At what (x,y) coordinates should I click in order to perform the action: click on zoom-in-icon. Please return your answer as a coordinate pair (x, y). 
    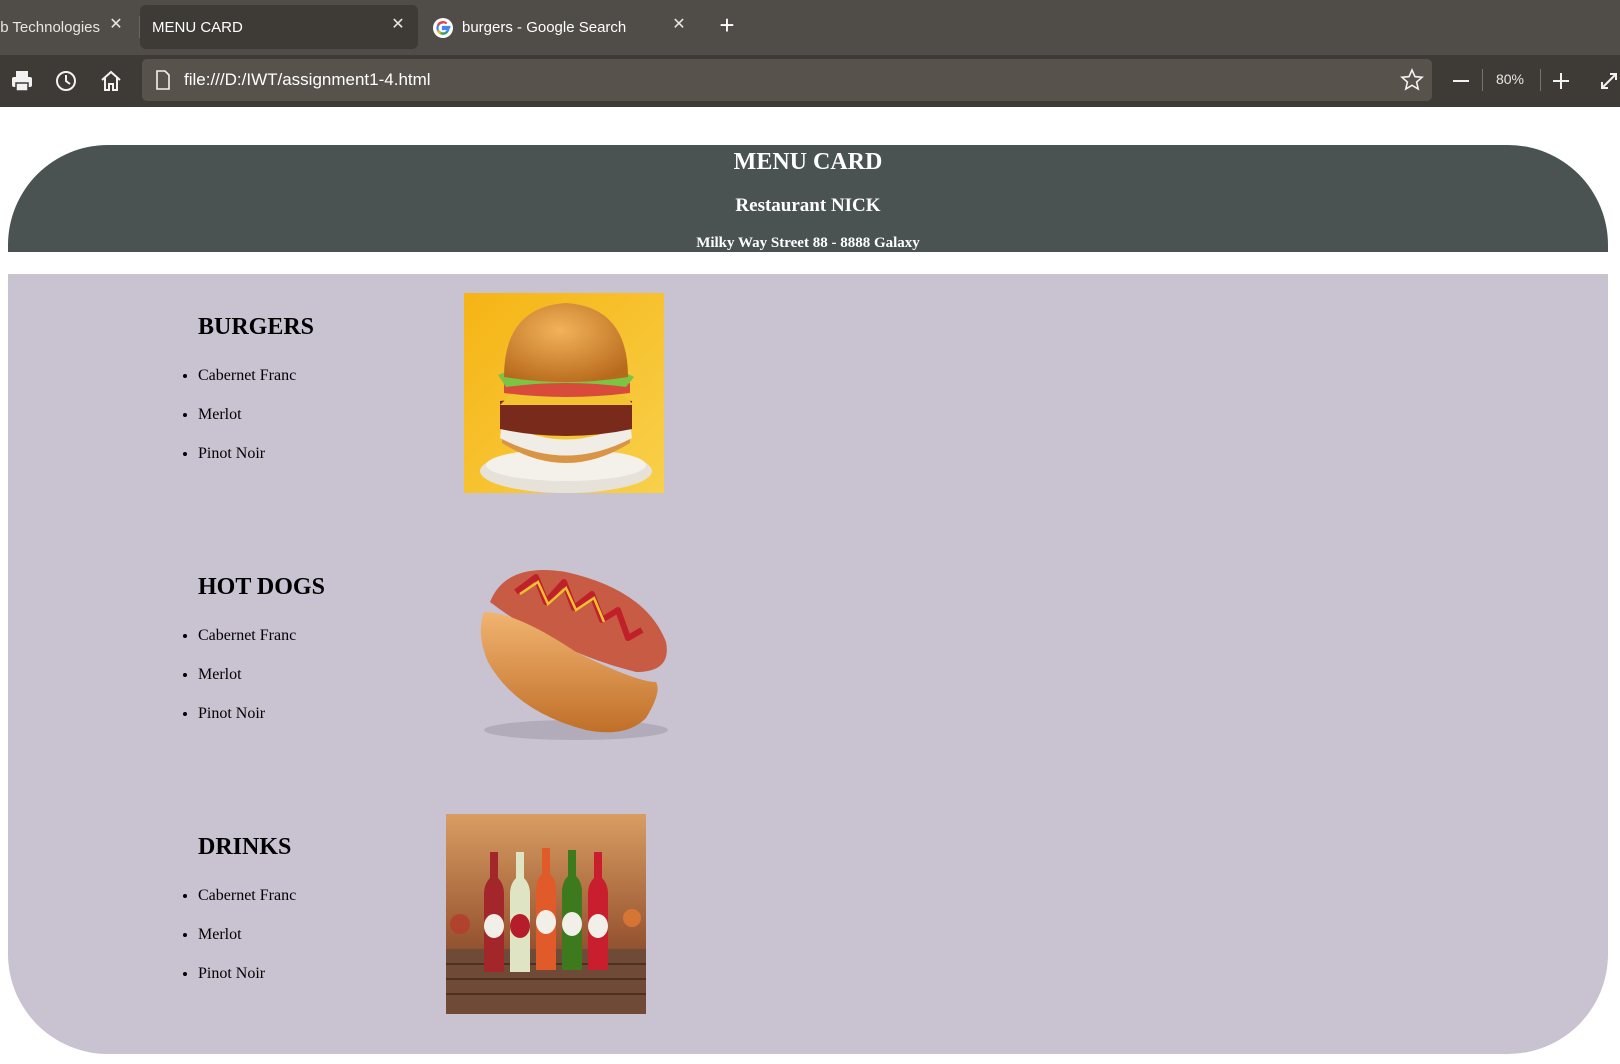
    Looking at the image, I should click on (1561, 81).